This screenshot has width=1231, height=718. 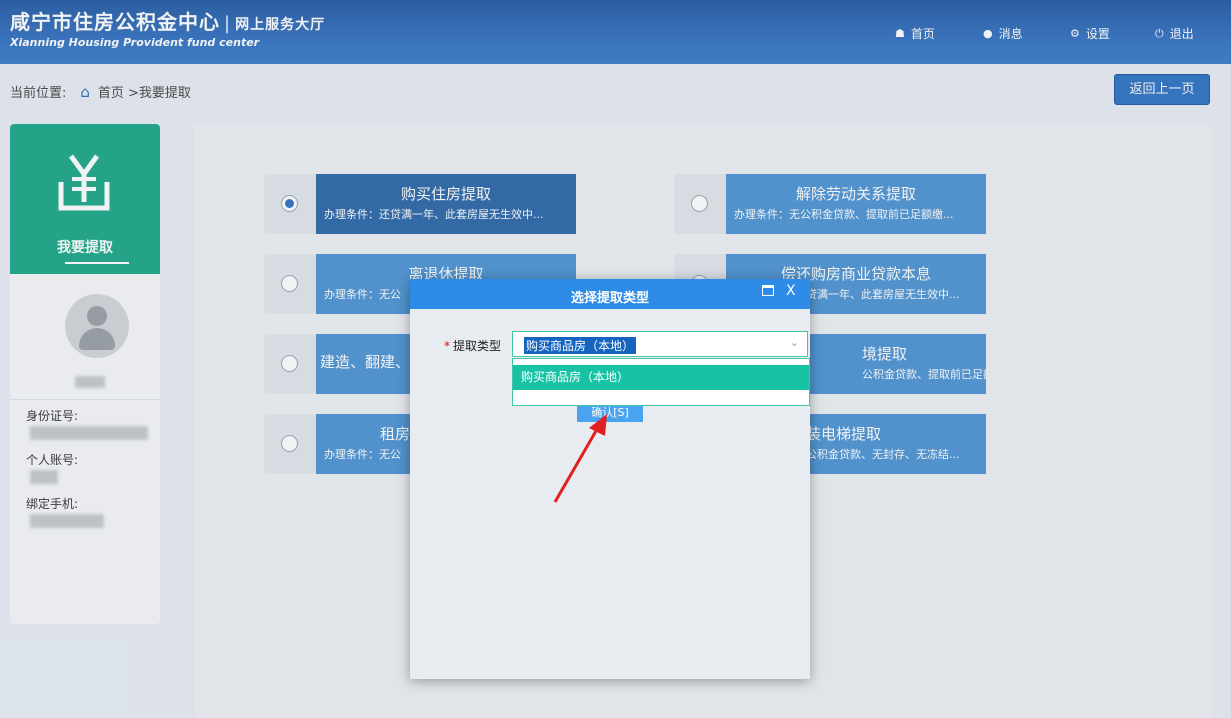 I want to click on withdraw-type-value: 购买商品房（本地）, so click(x=580, y=345).